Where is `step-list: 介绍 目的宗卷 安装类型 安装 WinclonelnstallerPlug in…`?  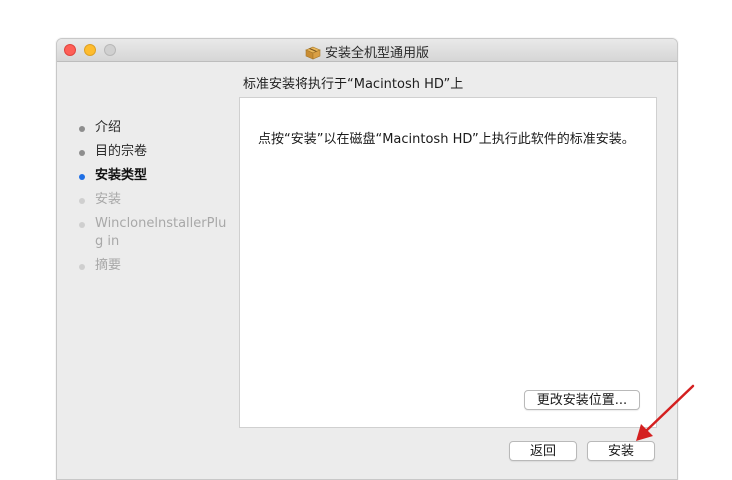
step-list: 介绍 目的宗卷 安装类型 安装 WinclonelnstallerPlug in… is located at coordinates (155, 200).